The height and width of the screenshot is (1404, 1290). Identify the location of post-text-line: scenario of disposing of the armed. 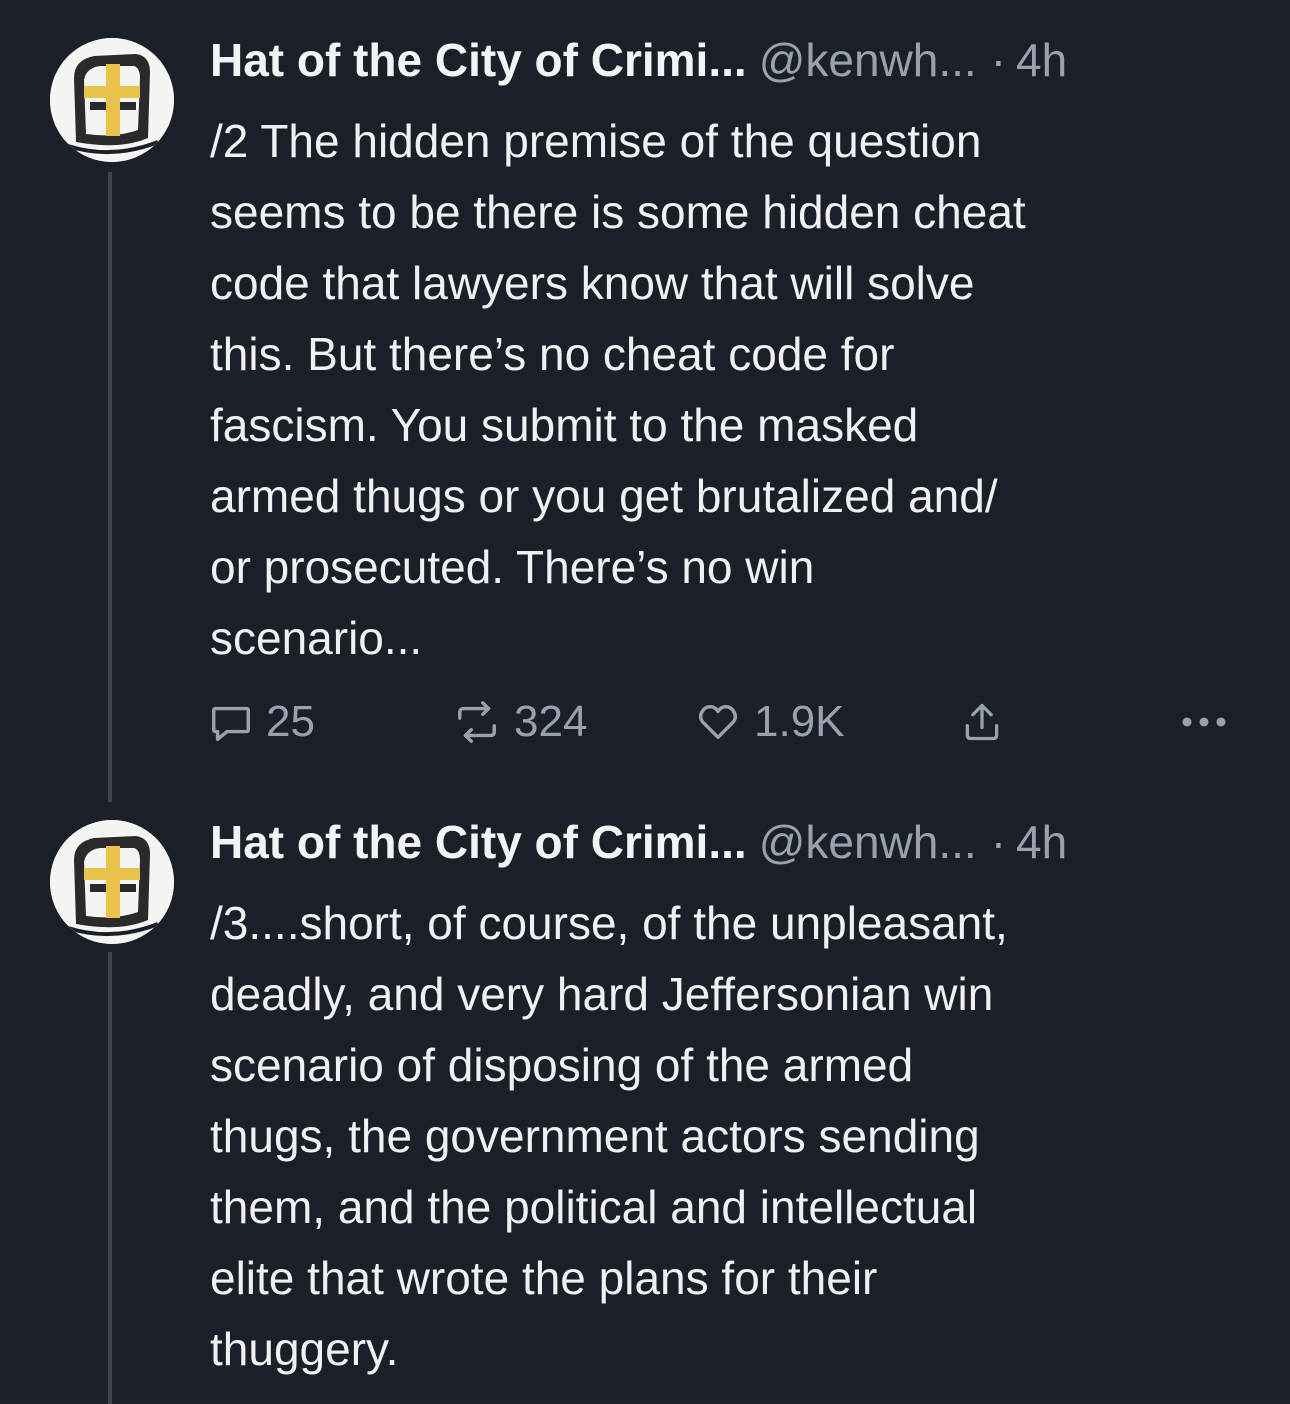
(562, 1065).